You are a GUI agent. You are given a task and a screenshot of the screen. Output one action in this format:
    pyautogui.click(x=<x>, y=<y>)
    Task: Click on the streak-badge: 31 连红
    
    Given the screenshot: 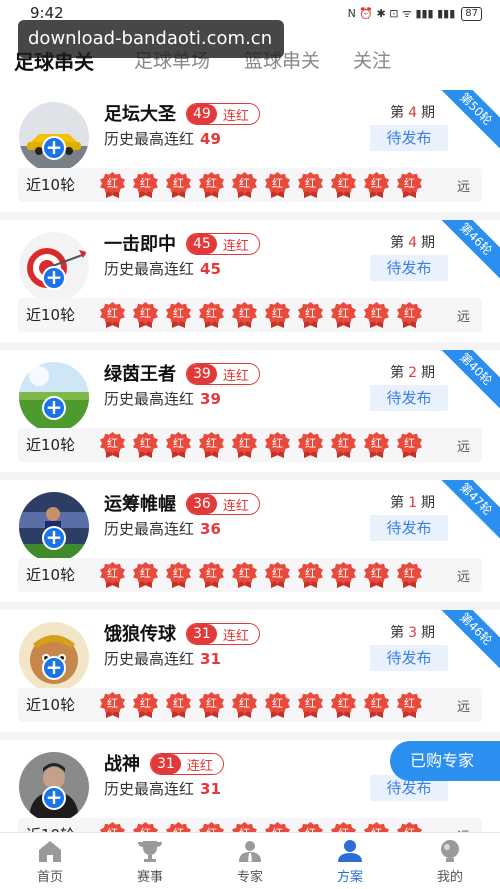 What is the action you would take?
    pyautogui.click(x=187, y=764)
    